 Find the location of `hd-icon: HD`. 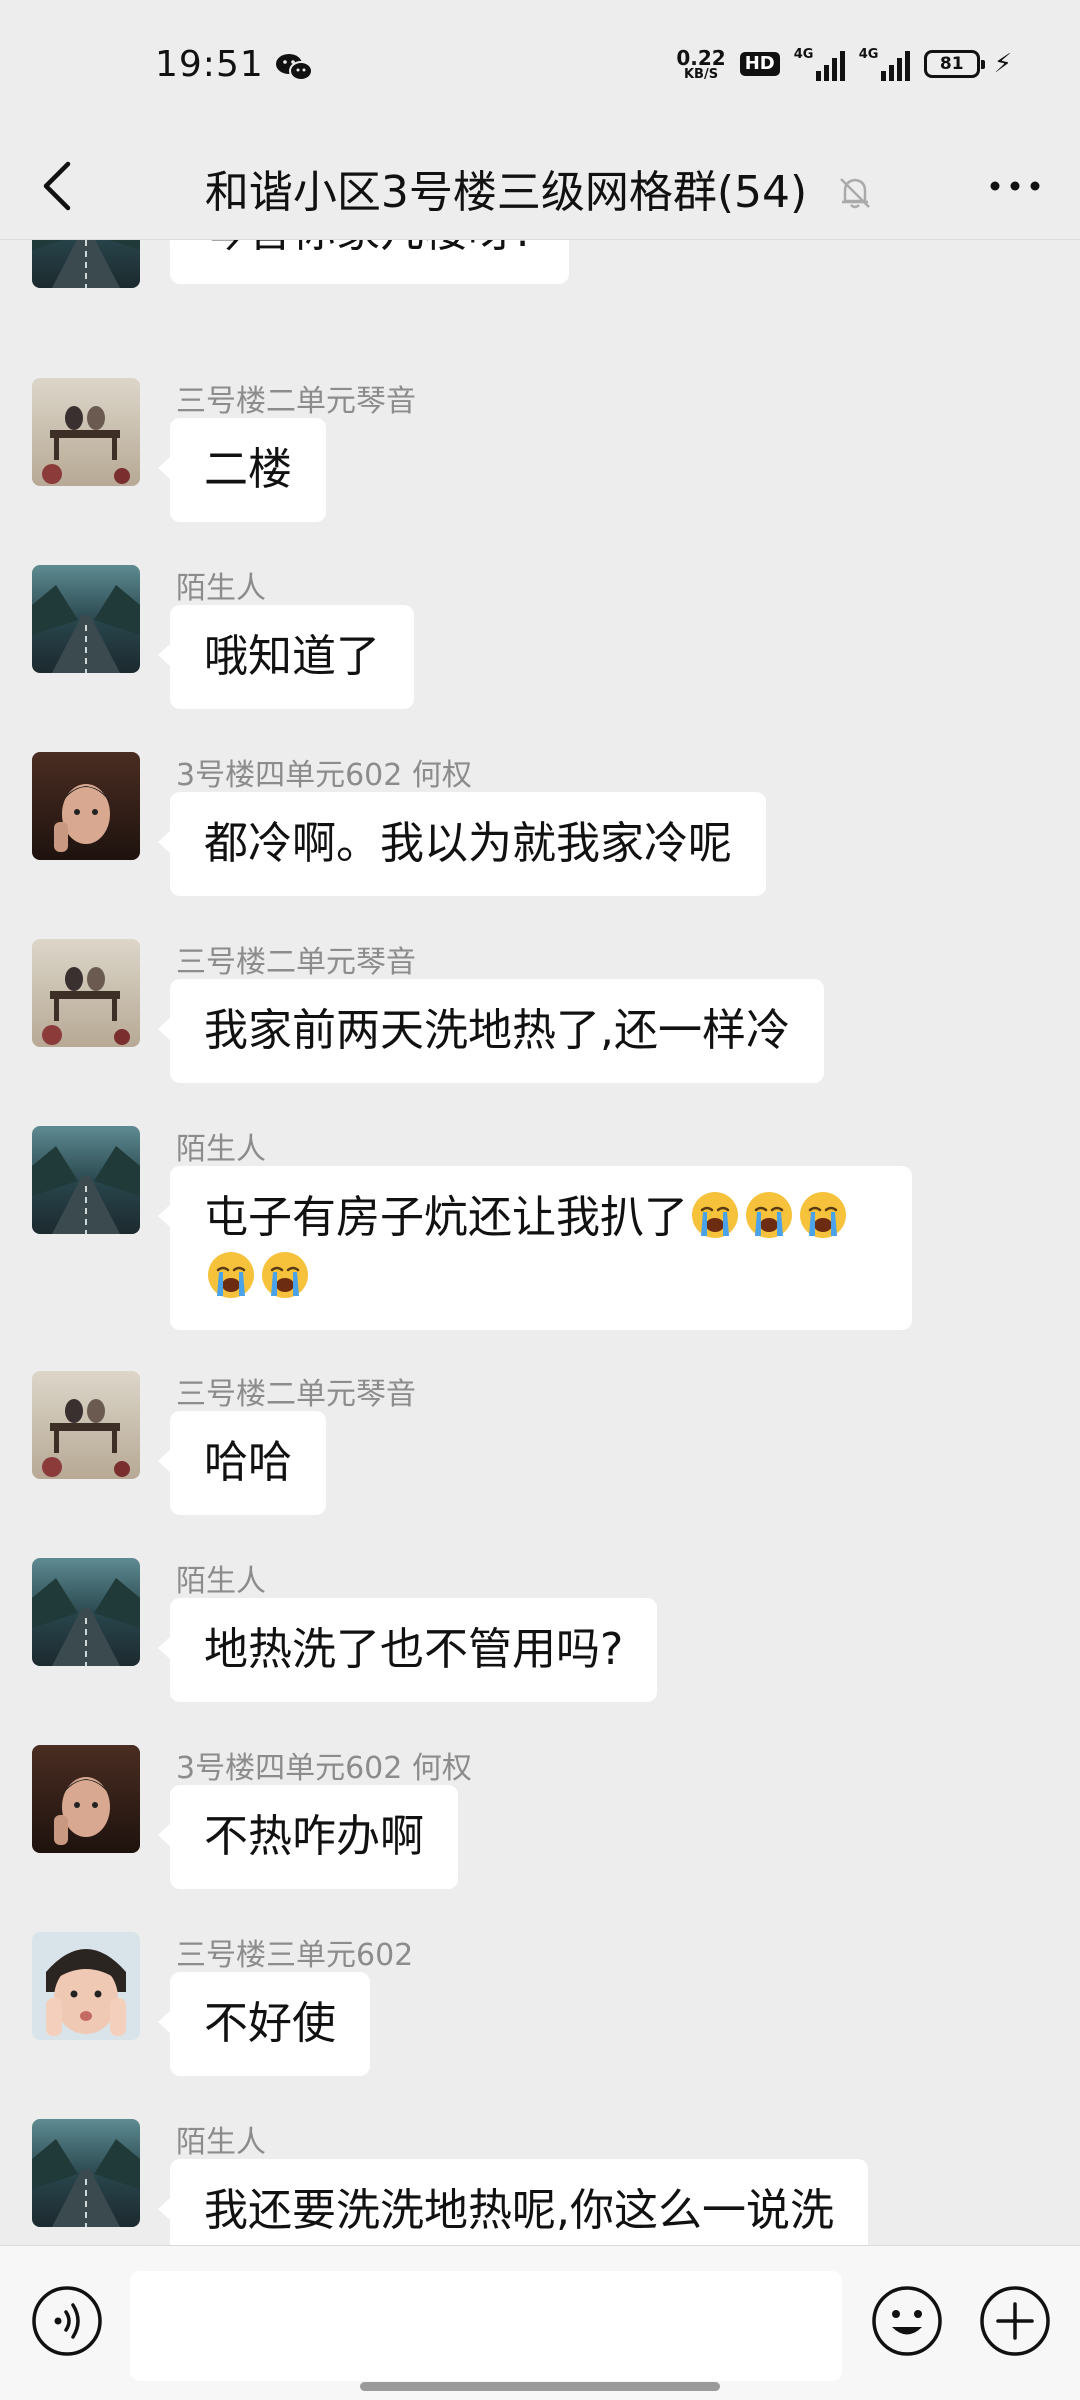

hd-icon: HD is located at coordinates (759, 64).